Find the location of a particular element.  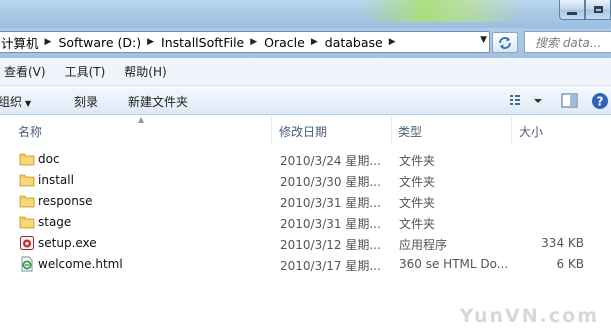

refresh-button is located at coordinates (505, 42).